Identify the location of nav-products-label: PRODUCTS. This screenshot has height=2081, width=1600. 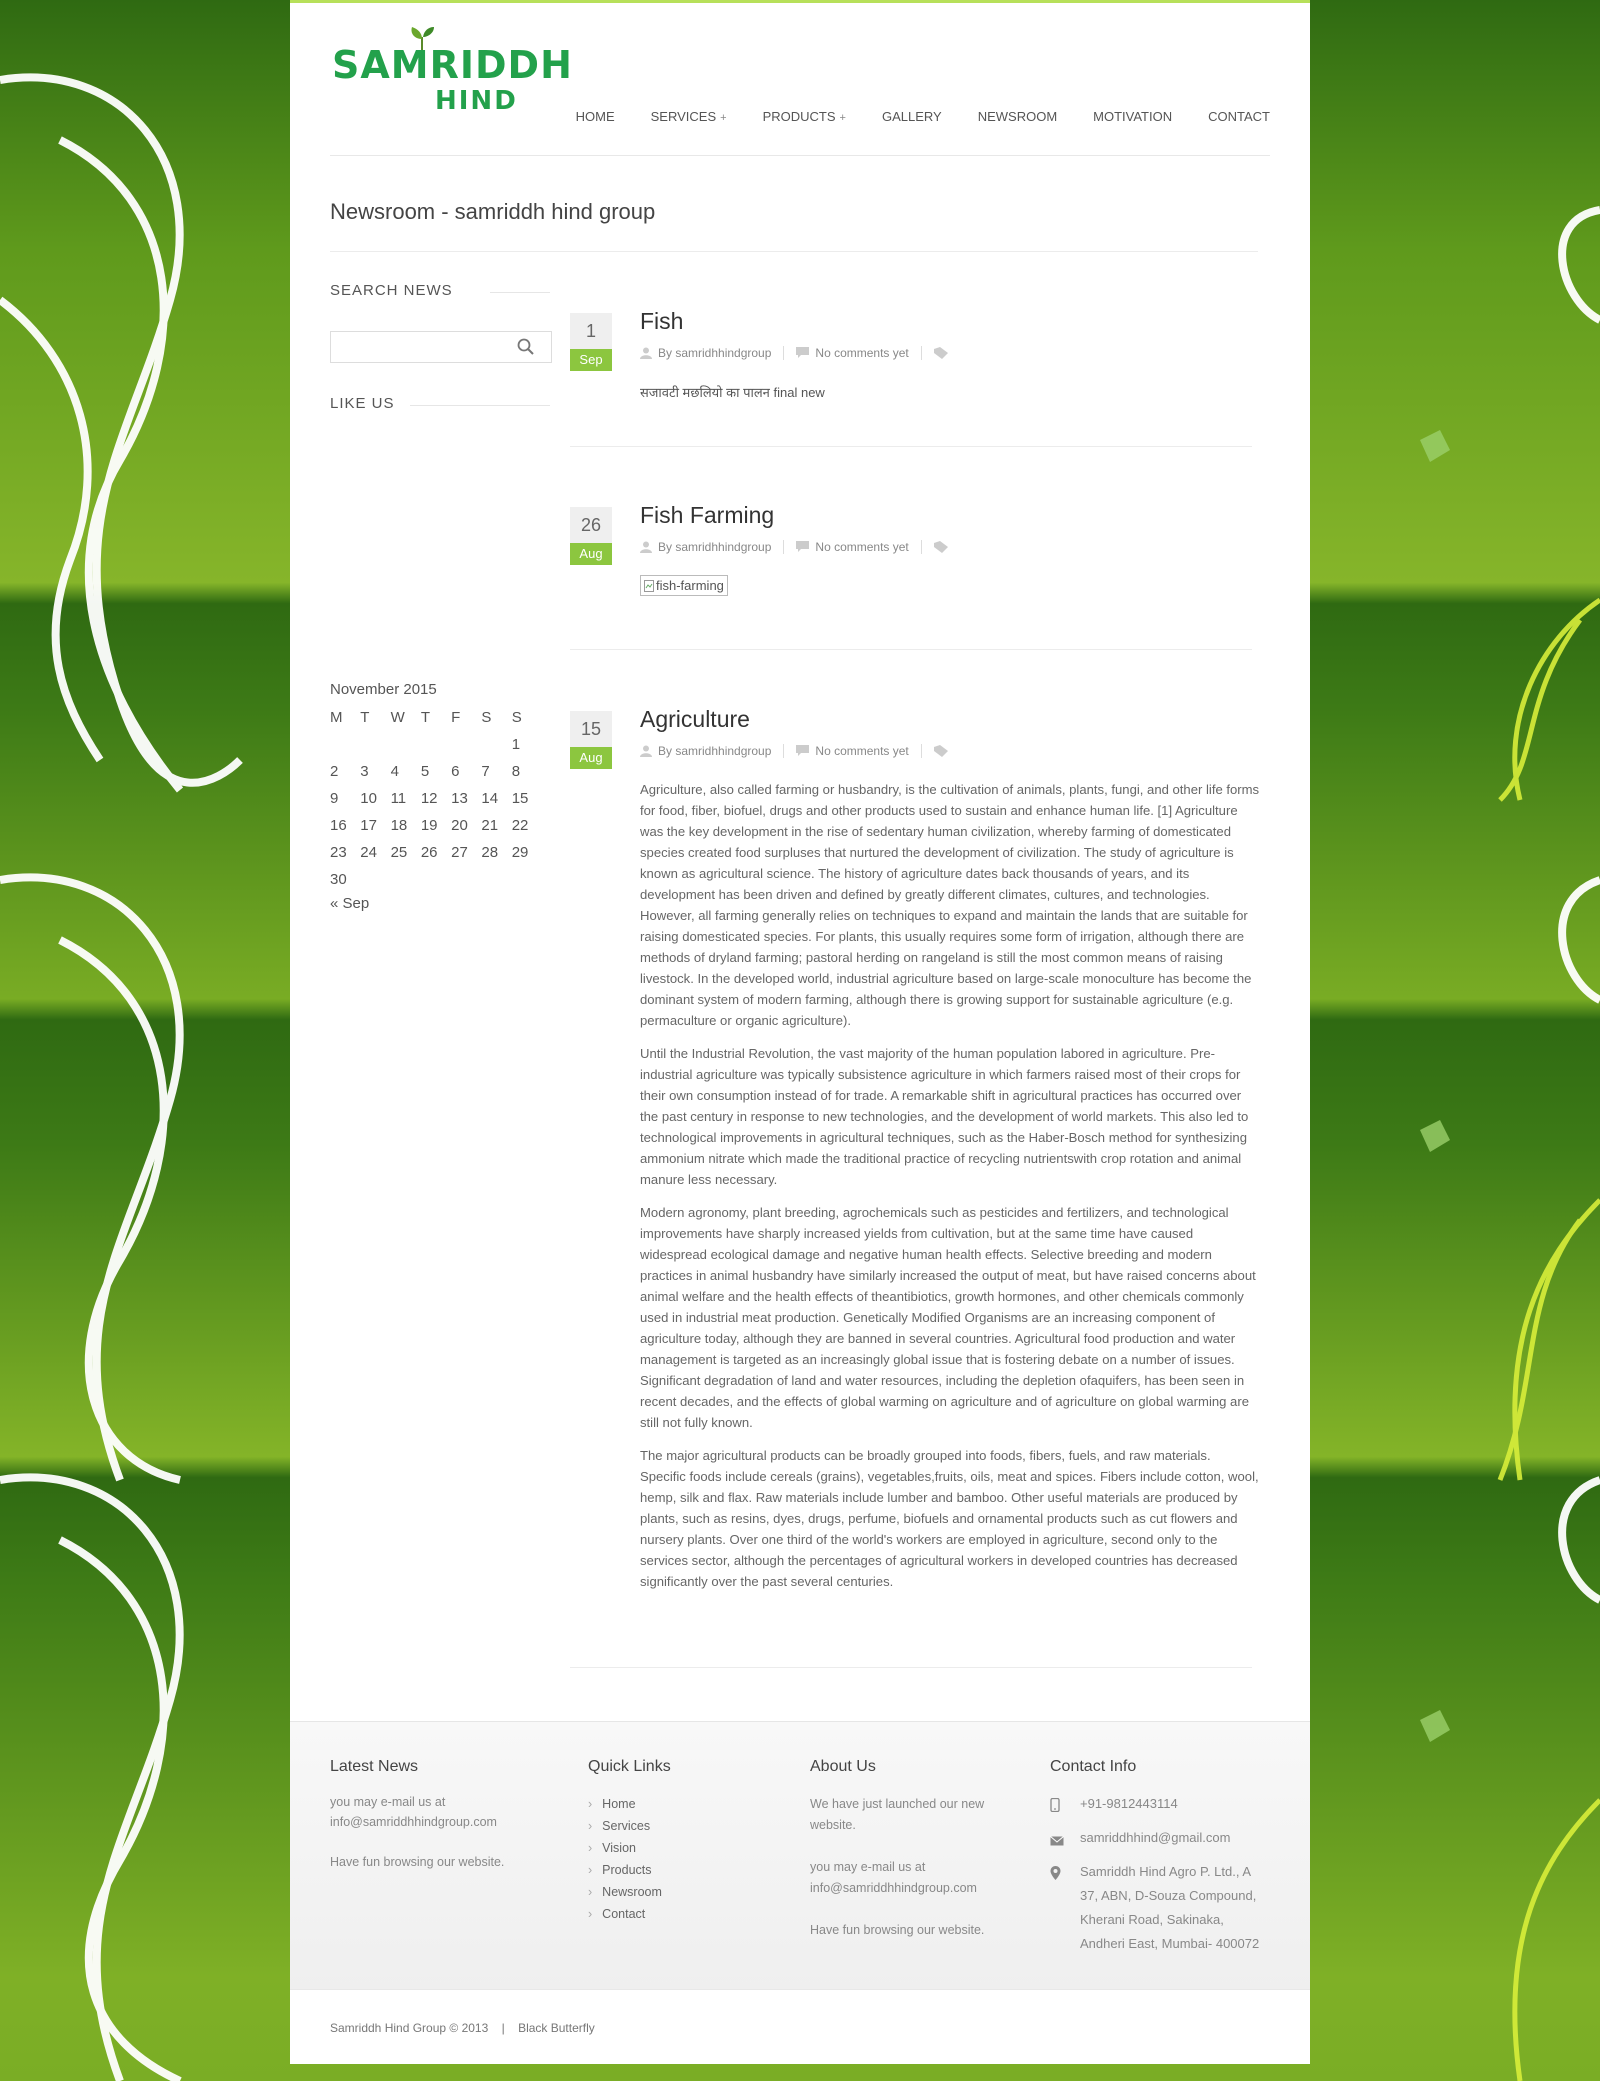
(799, 116).